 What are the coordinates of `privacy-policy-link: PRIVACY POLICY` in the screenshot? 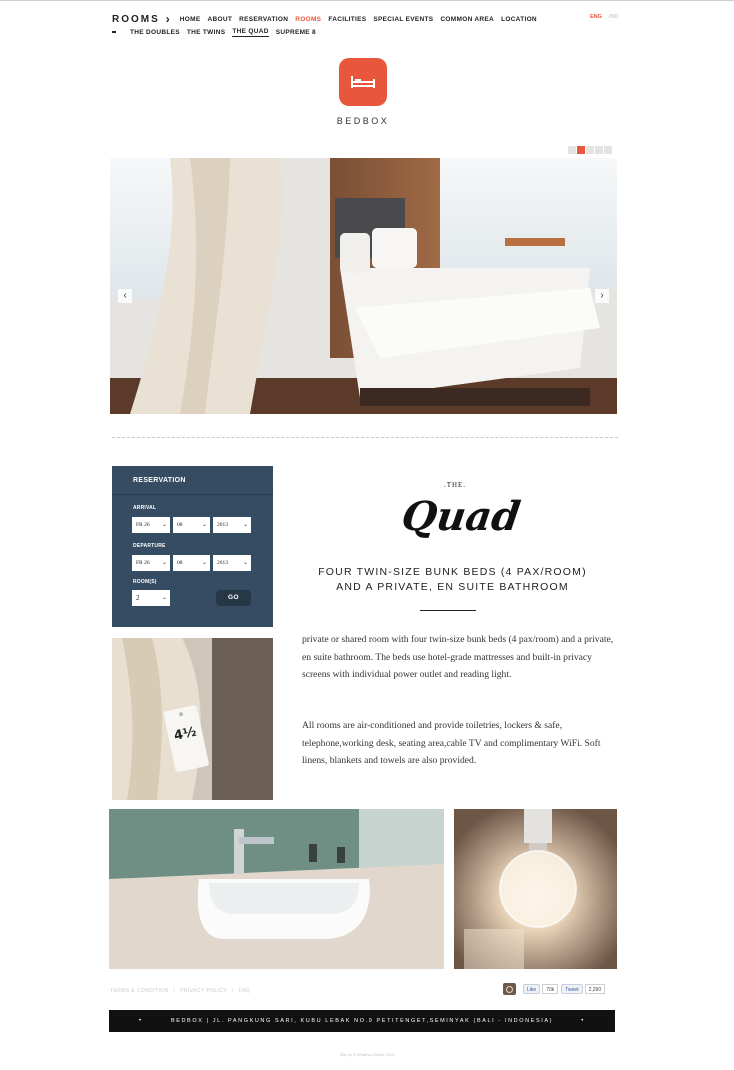 It's located at (203, 991).